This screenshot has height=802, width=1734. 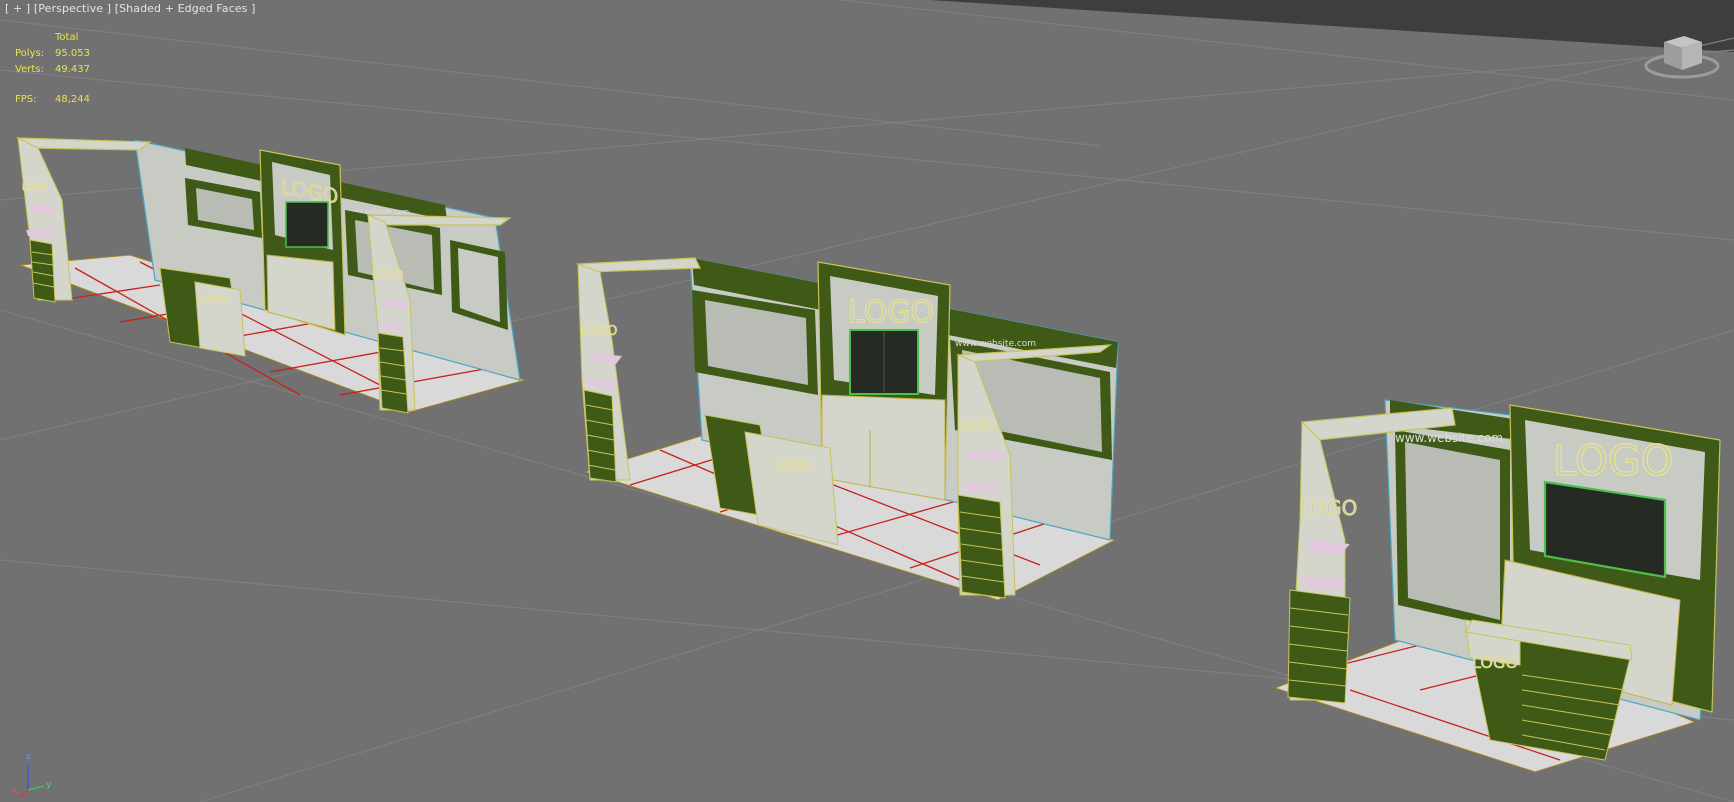 I want to click on axis-z-label: z, so click(x=28, y=757).